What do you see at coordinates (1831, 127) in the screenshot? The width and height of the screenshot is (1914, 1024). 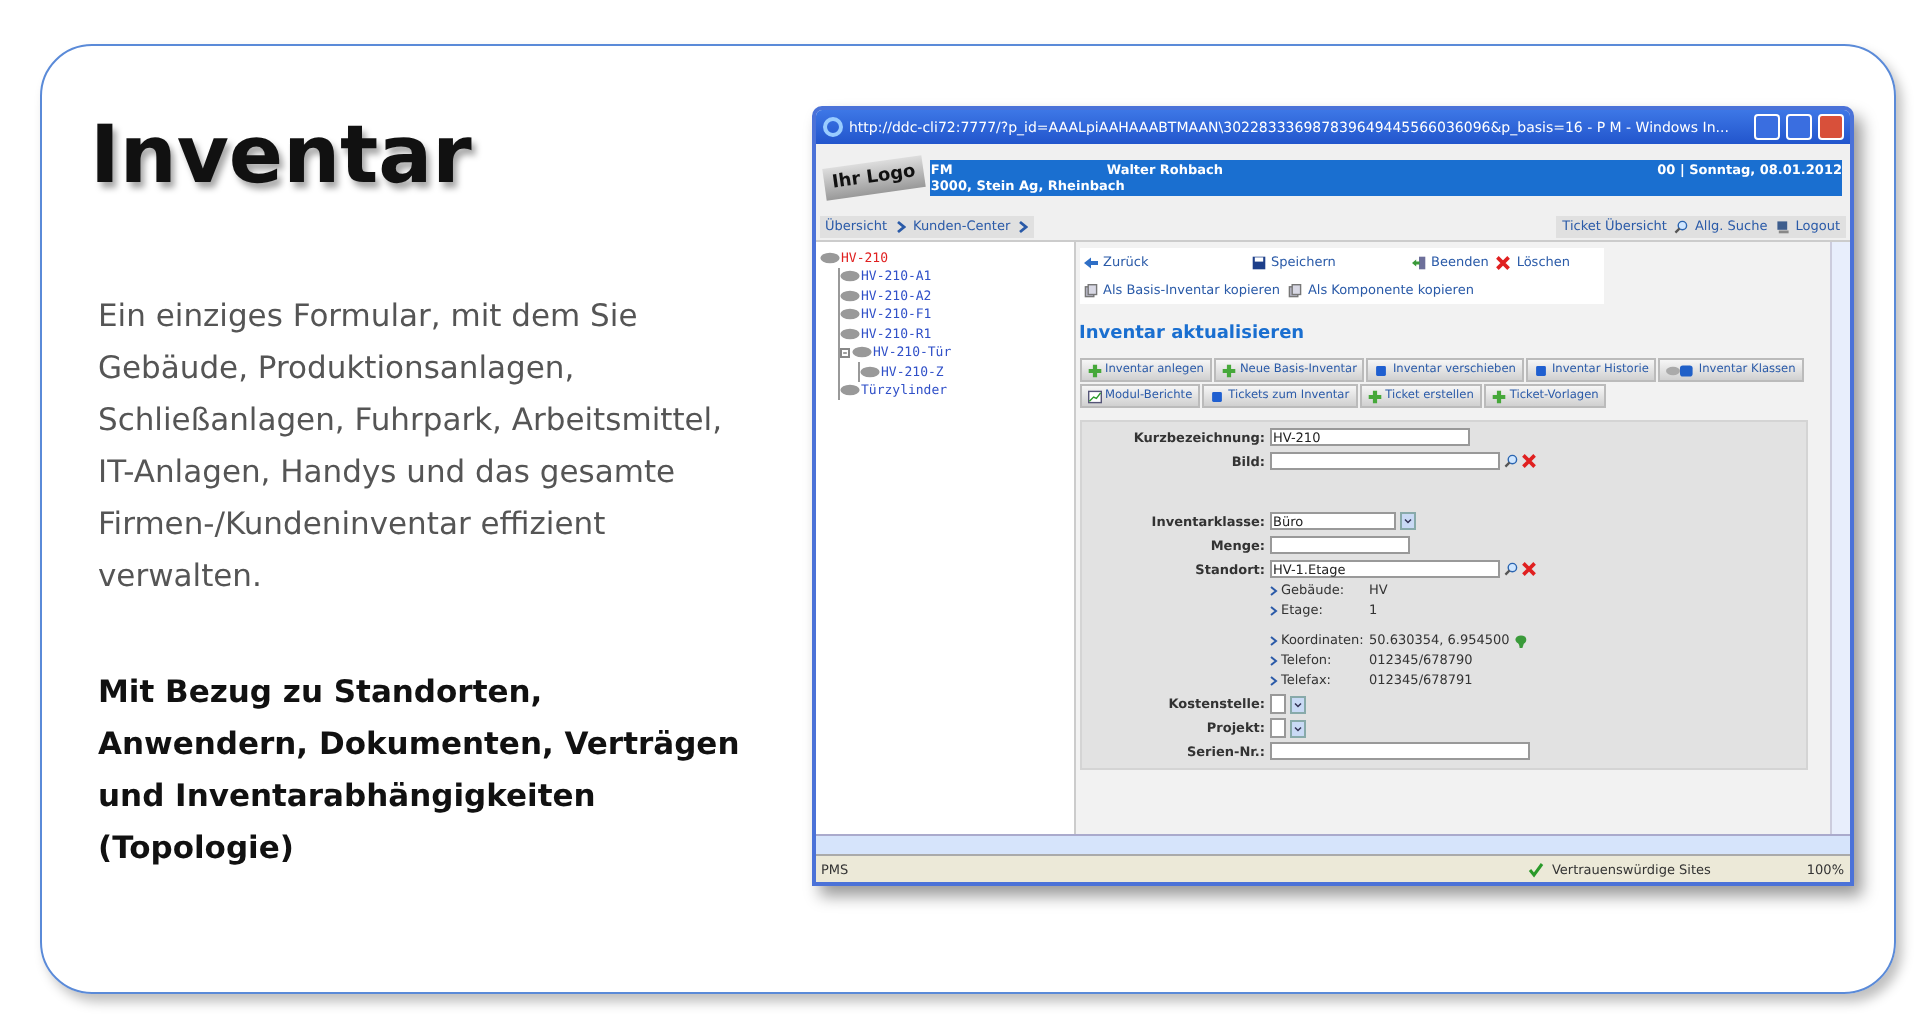 I see `close-button` at bounding box center [1831, 127].